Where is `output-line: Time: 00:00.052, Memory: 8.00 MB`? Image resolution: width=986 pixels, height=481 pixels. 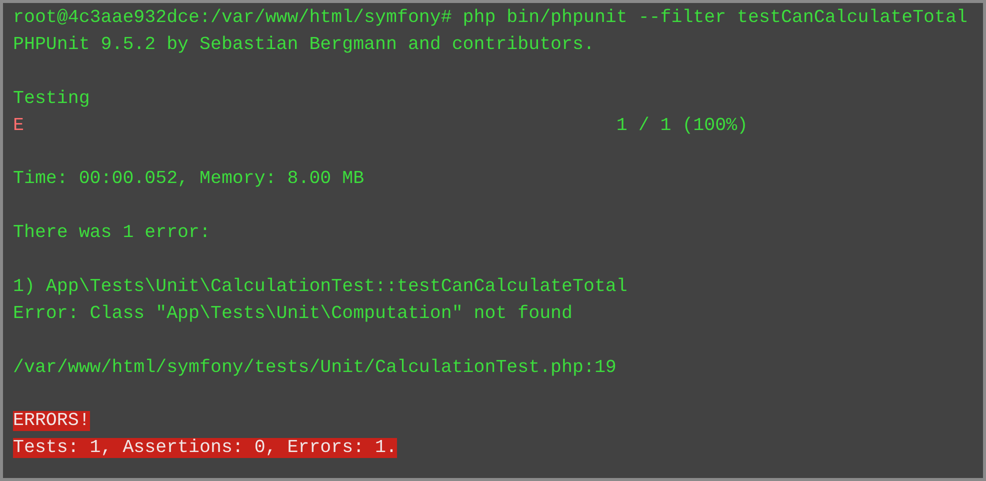
output-line: Time: 00:00.052, Memory: 8.00 MB is located at coordinates (188, 179).